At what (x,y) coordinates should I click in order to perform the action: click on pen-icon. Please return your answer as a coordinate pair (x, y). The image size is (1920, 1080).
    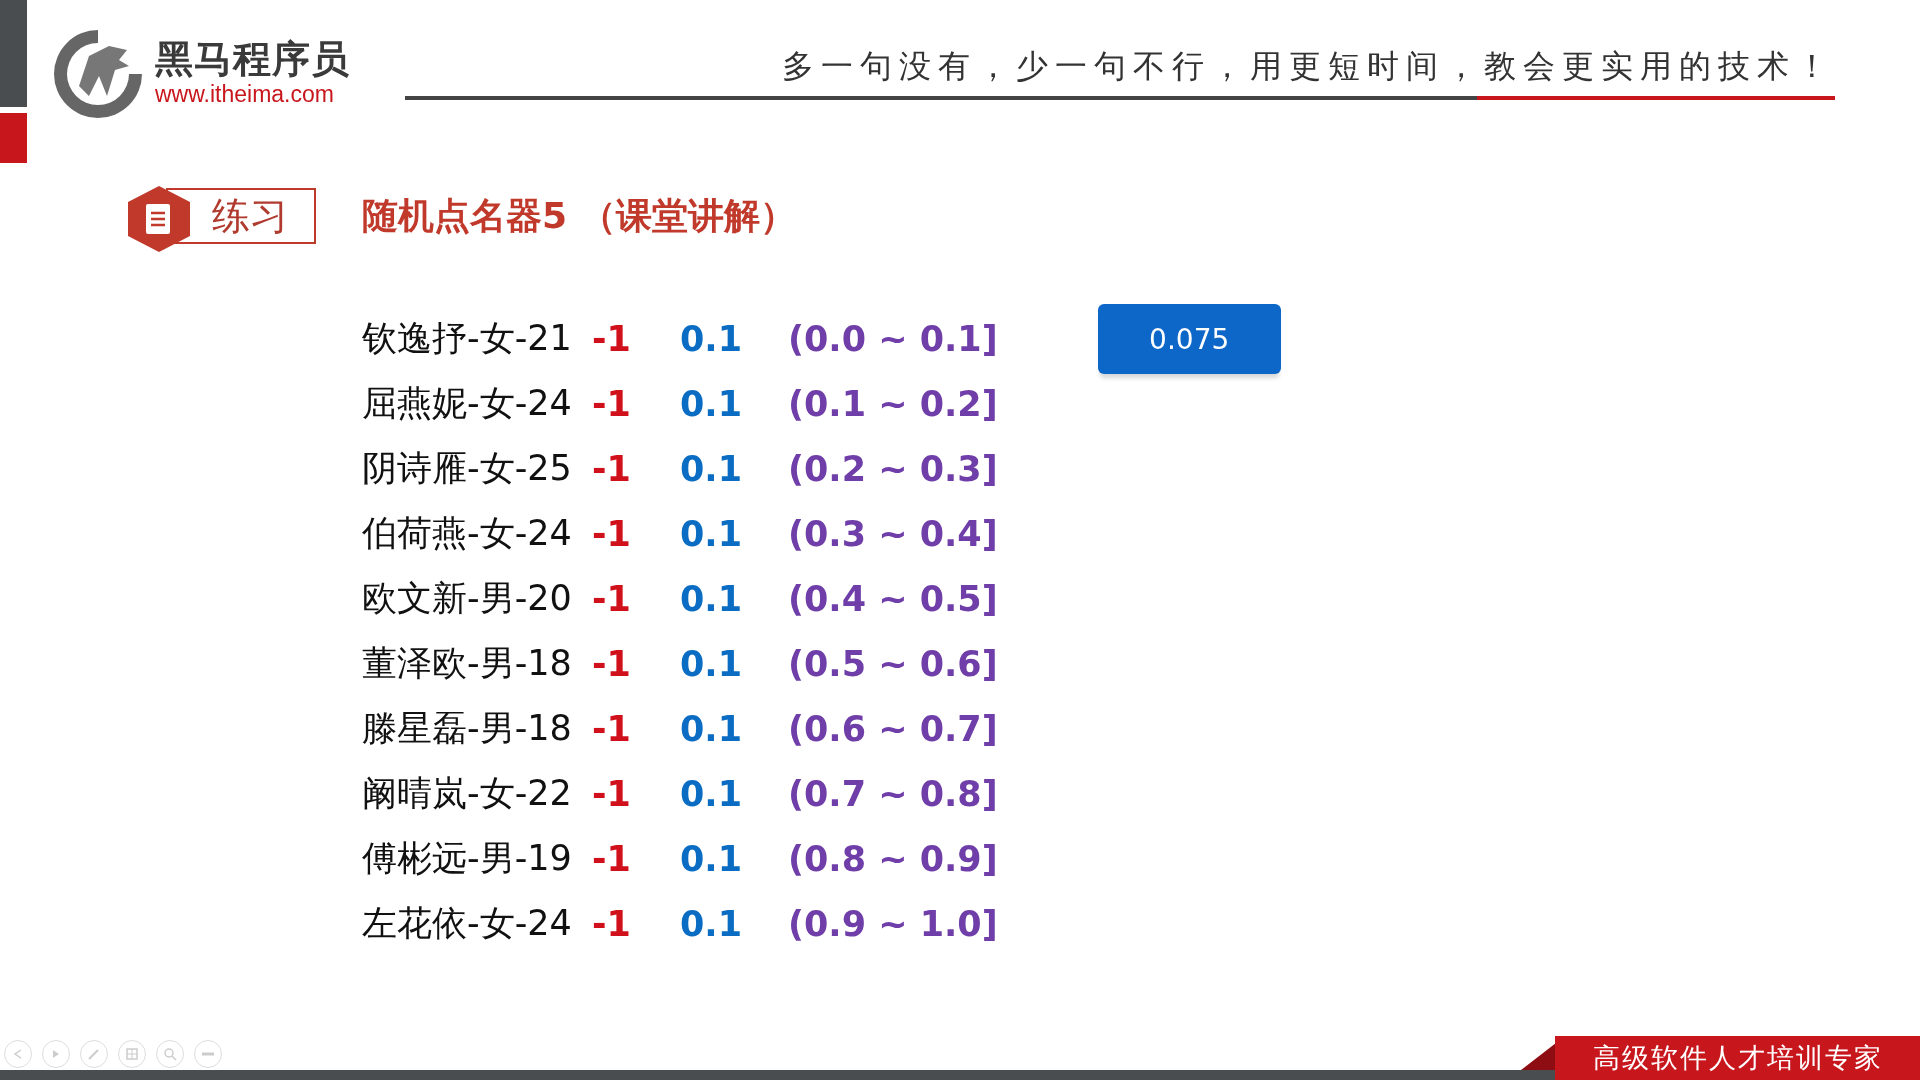
    Looking at the image, I should click on (94, 1054).